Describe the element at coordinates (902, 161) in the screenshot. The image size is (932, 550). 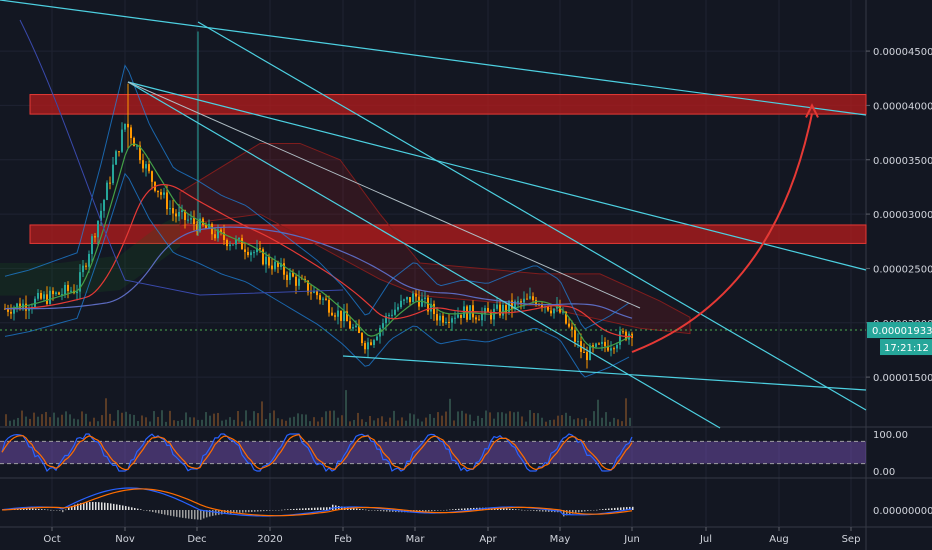
I see `price-tick-label: 0.00003500` at that location.